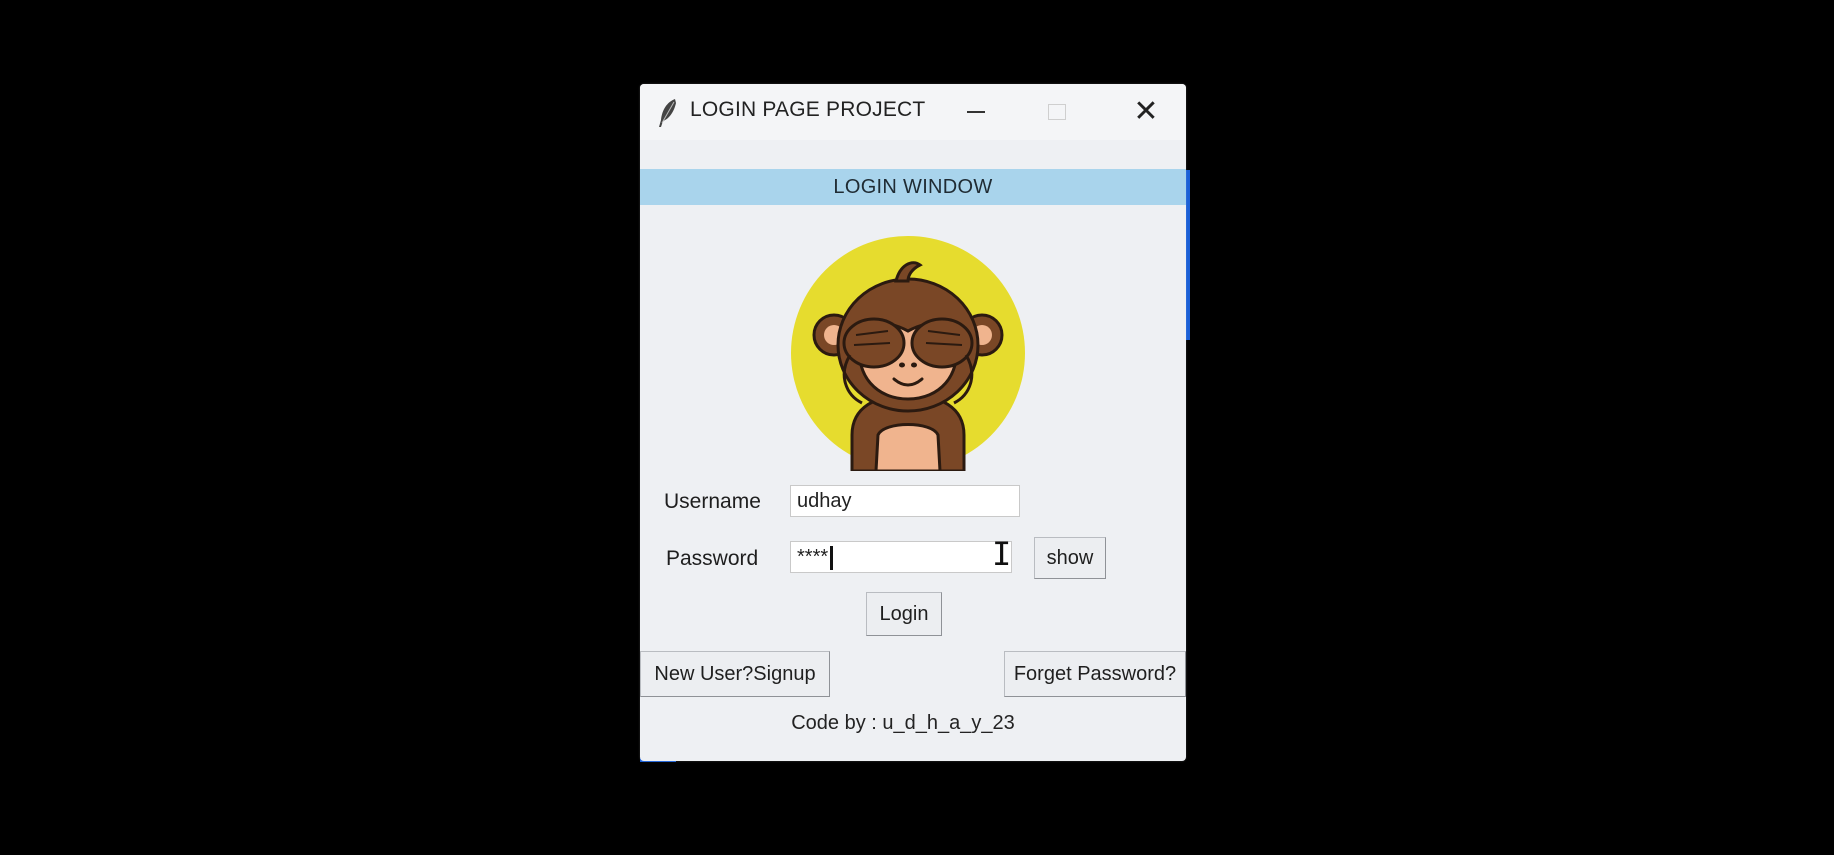 This screenshot has width=1834, height=855. What do you see at coordinates (1002, 554) in the screenshot?
I see `text-cursor-icon: I` at bounding box center [1002, 554].